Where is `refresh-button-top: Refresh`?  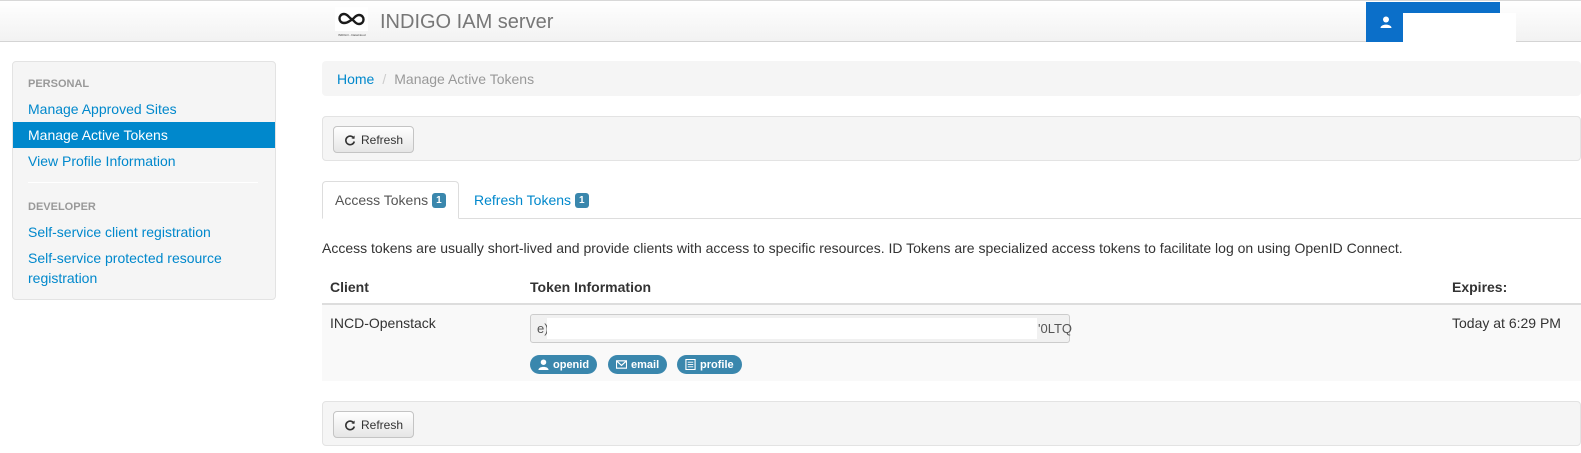
refresh-button-top: Refresh is located at coordinates (374, 139).